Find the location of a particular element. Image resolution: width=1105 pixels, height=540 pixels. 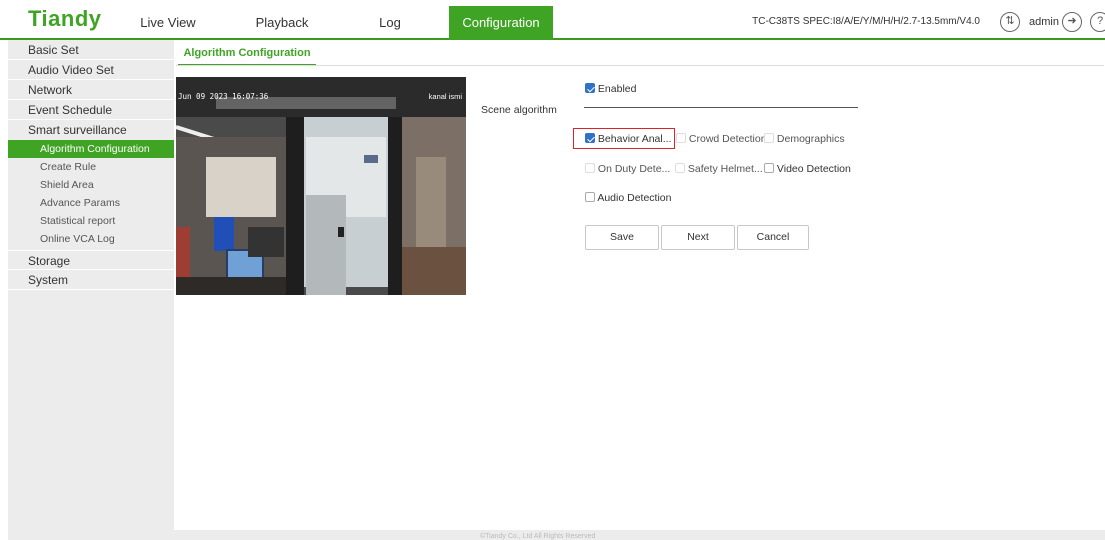

sidebar-sub-create-rule: Create Rule is located at coordinates (91, 167).